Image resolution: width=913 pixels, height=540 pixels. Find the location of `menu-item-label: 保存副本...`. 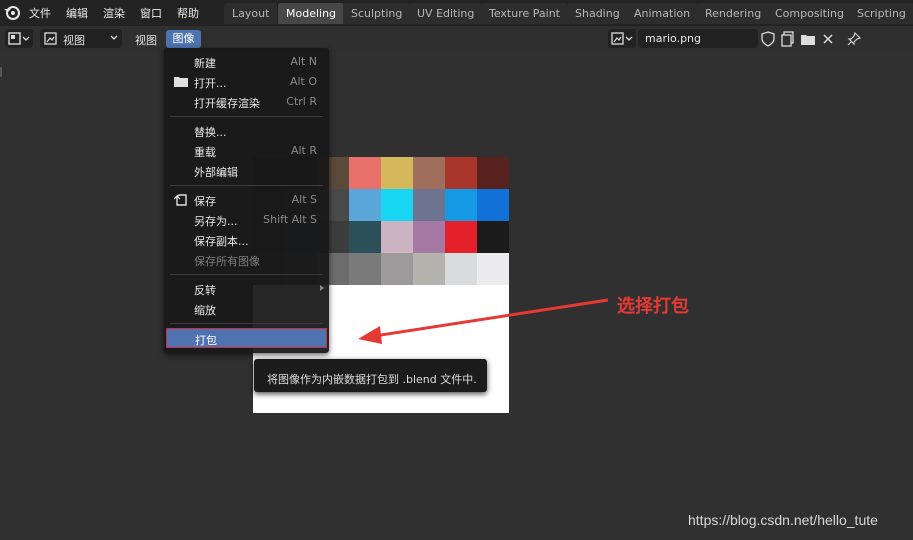

menu-item-label: 保存副本... is located at coordinates (221, 241).